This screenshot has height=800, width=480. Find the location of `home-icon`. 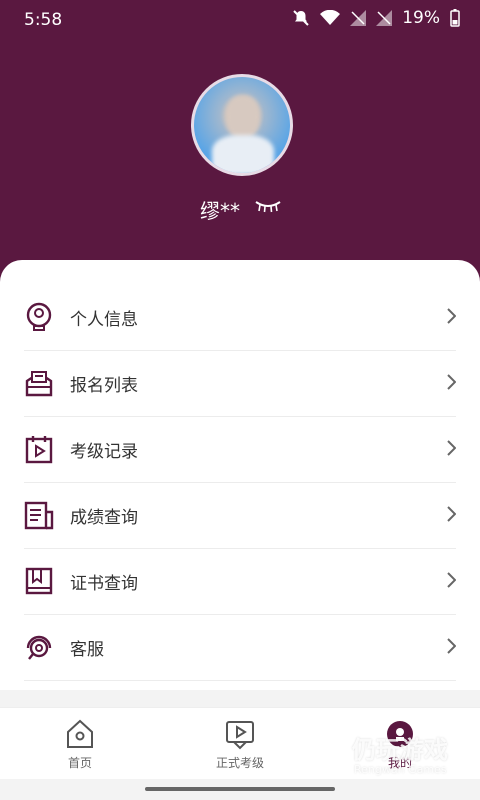

home-icon is located at coordinates (80, 733).